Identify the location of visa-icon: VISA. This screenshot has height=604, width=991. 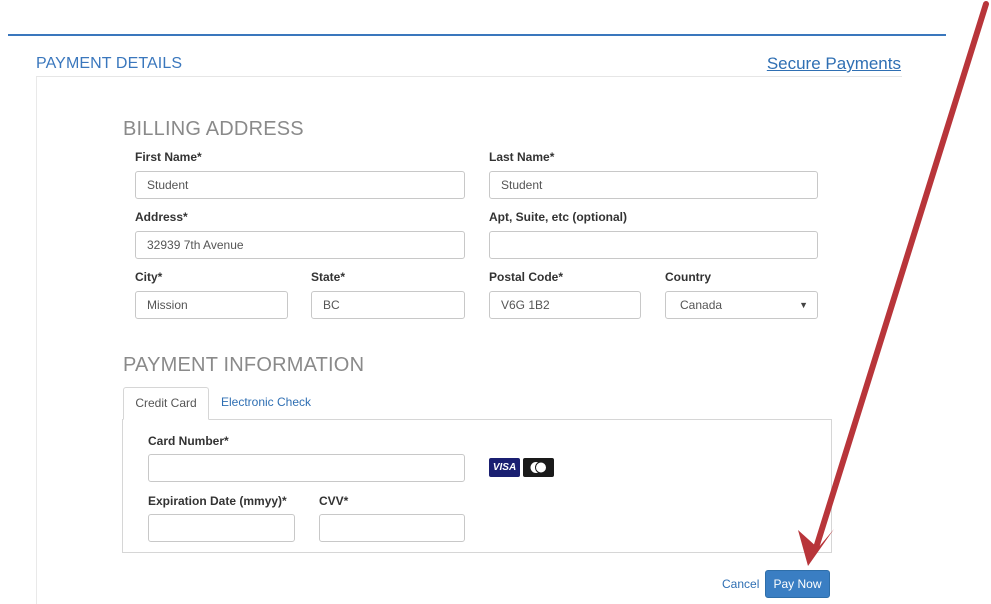
(504, 467).